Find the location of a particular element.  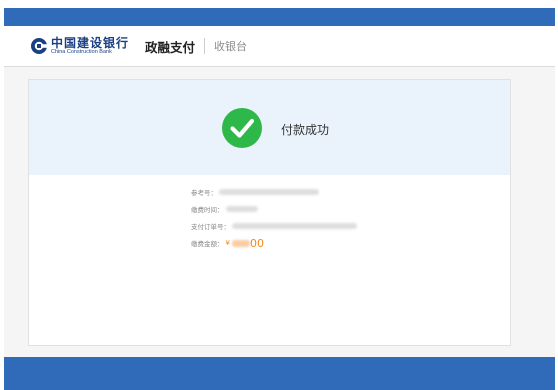

pay-time-row: 缴费时间： is located at coordinates (274, 209).